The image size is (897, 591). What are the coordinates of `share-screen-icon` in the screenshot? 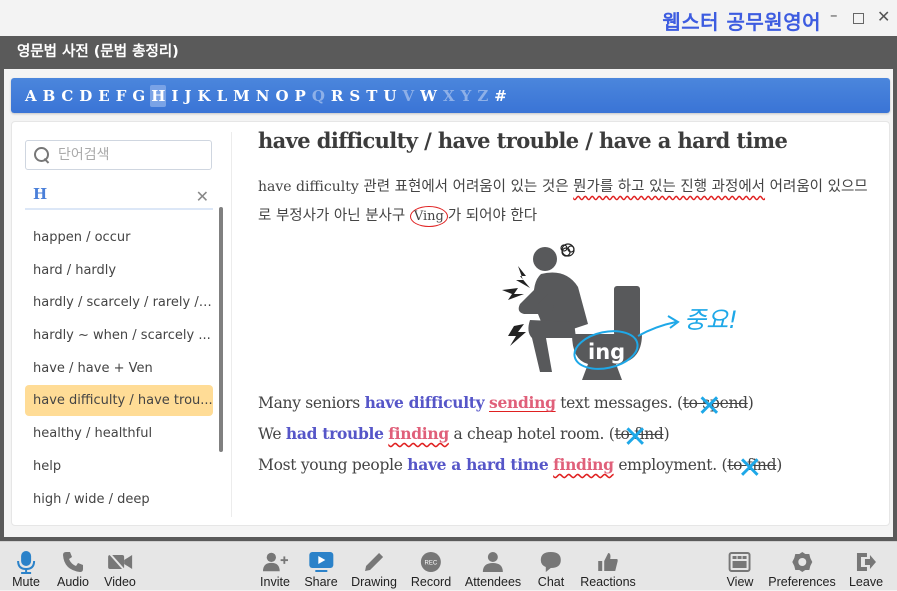 It's located at (321, 562).